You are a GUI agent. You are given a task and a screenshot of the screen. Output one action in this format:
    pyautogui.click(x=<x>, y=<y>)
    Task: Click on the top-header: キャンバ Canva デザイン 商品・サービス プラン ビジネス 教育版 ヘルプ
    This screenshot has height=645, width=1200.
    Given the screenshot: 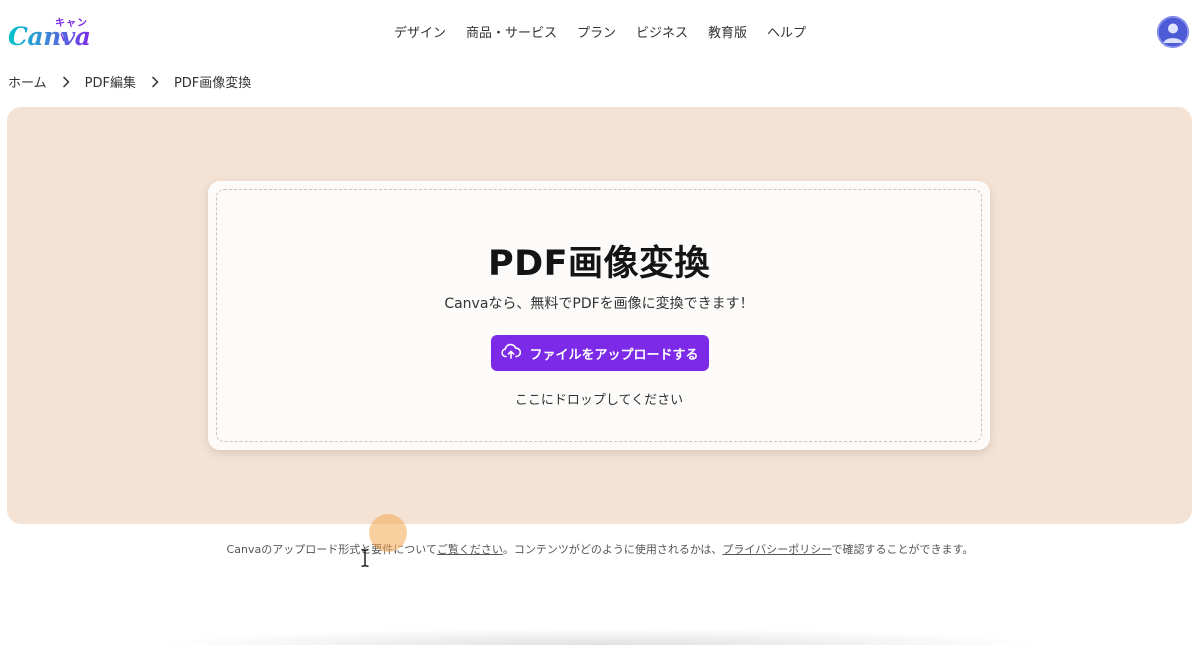 What is the action you would take?
    pyautogui.click(x=600, y=32)
    